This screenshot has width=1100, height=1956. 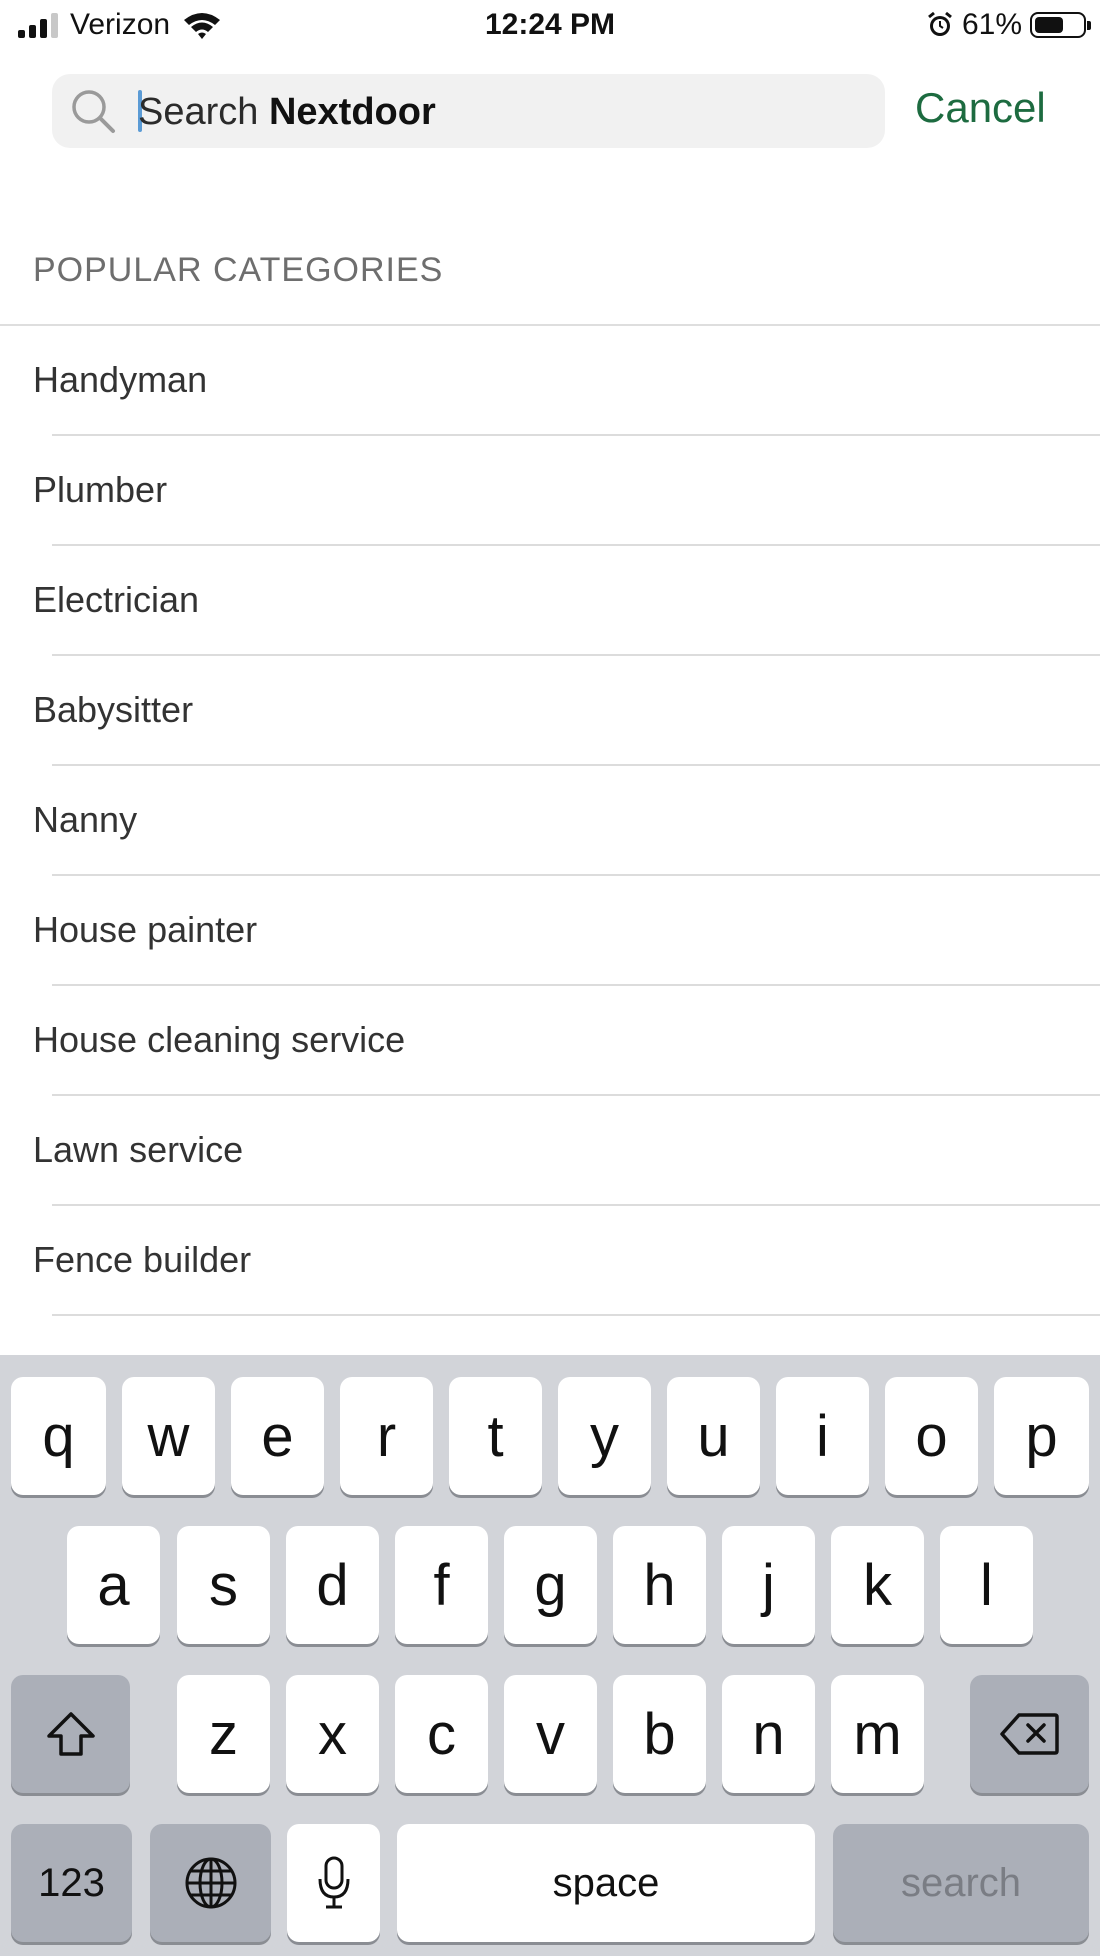 What do you see at coordinates (550, 1585) in the screenshot?
I see `key-g: g` at bounding box center [550, 1585].